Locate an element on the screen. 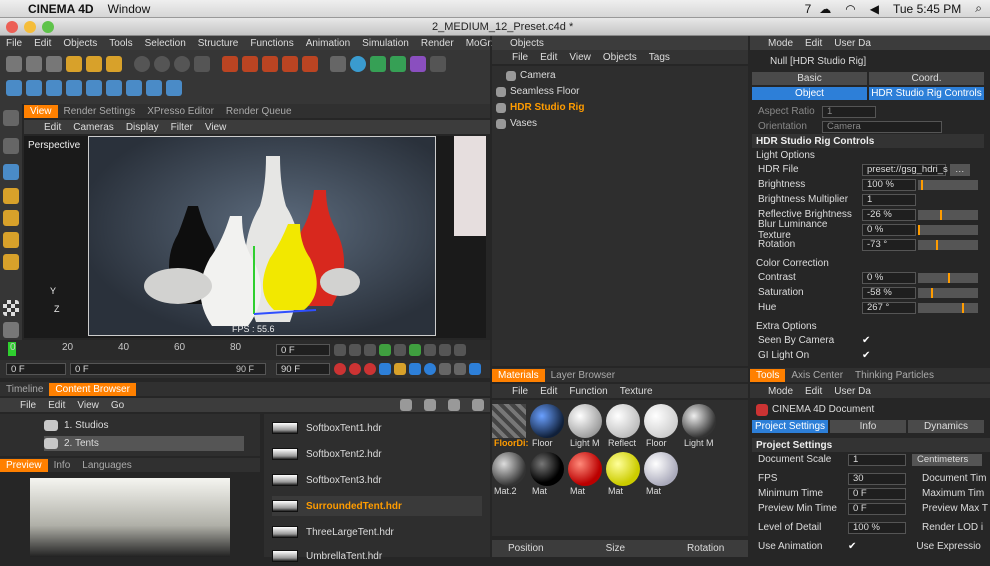 This screenshot has height=566, width=990. go-end-icon is located at coordinates (460, 350).